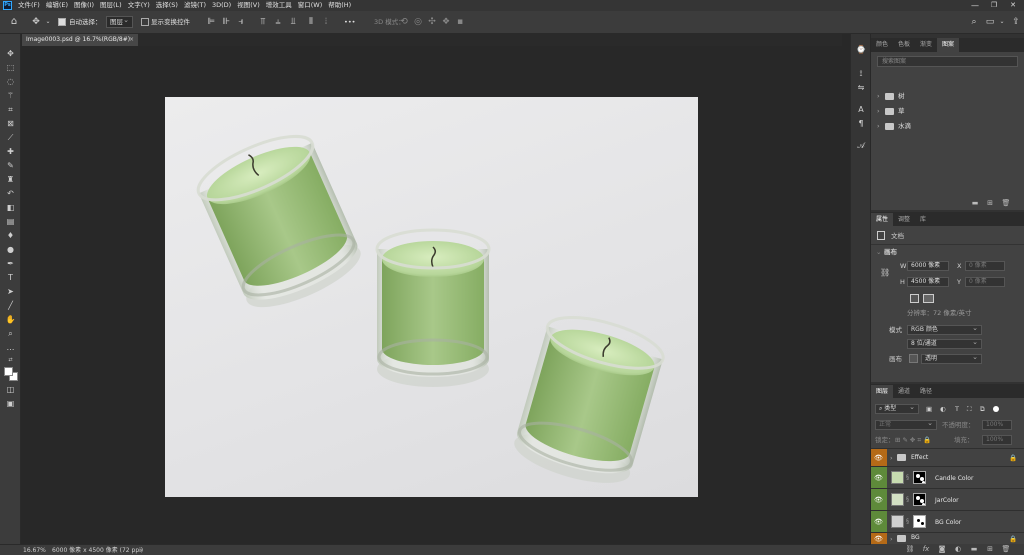  I want to click on filter-adjustment-icon: ◐, so click(943, 409).